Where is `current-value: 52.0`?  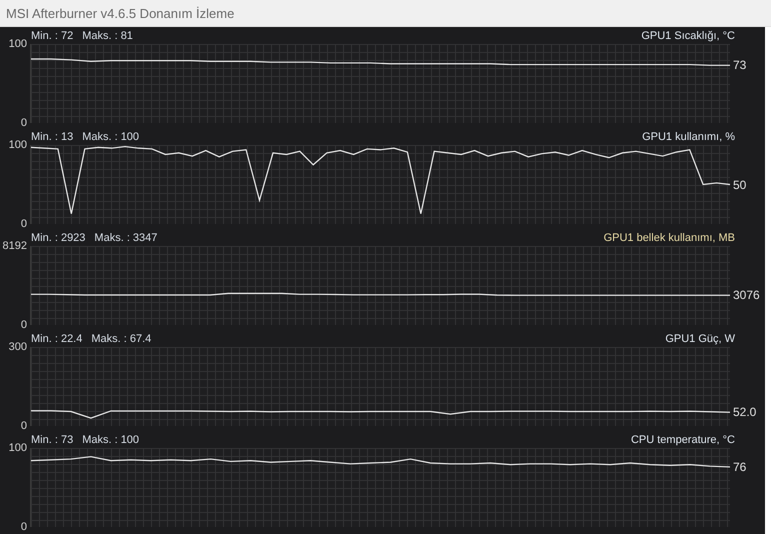 current-value: 52.0 is located at coordinates (744, 412).